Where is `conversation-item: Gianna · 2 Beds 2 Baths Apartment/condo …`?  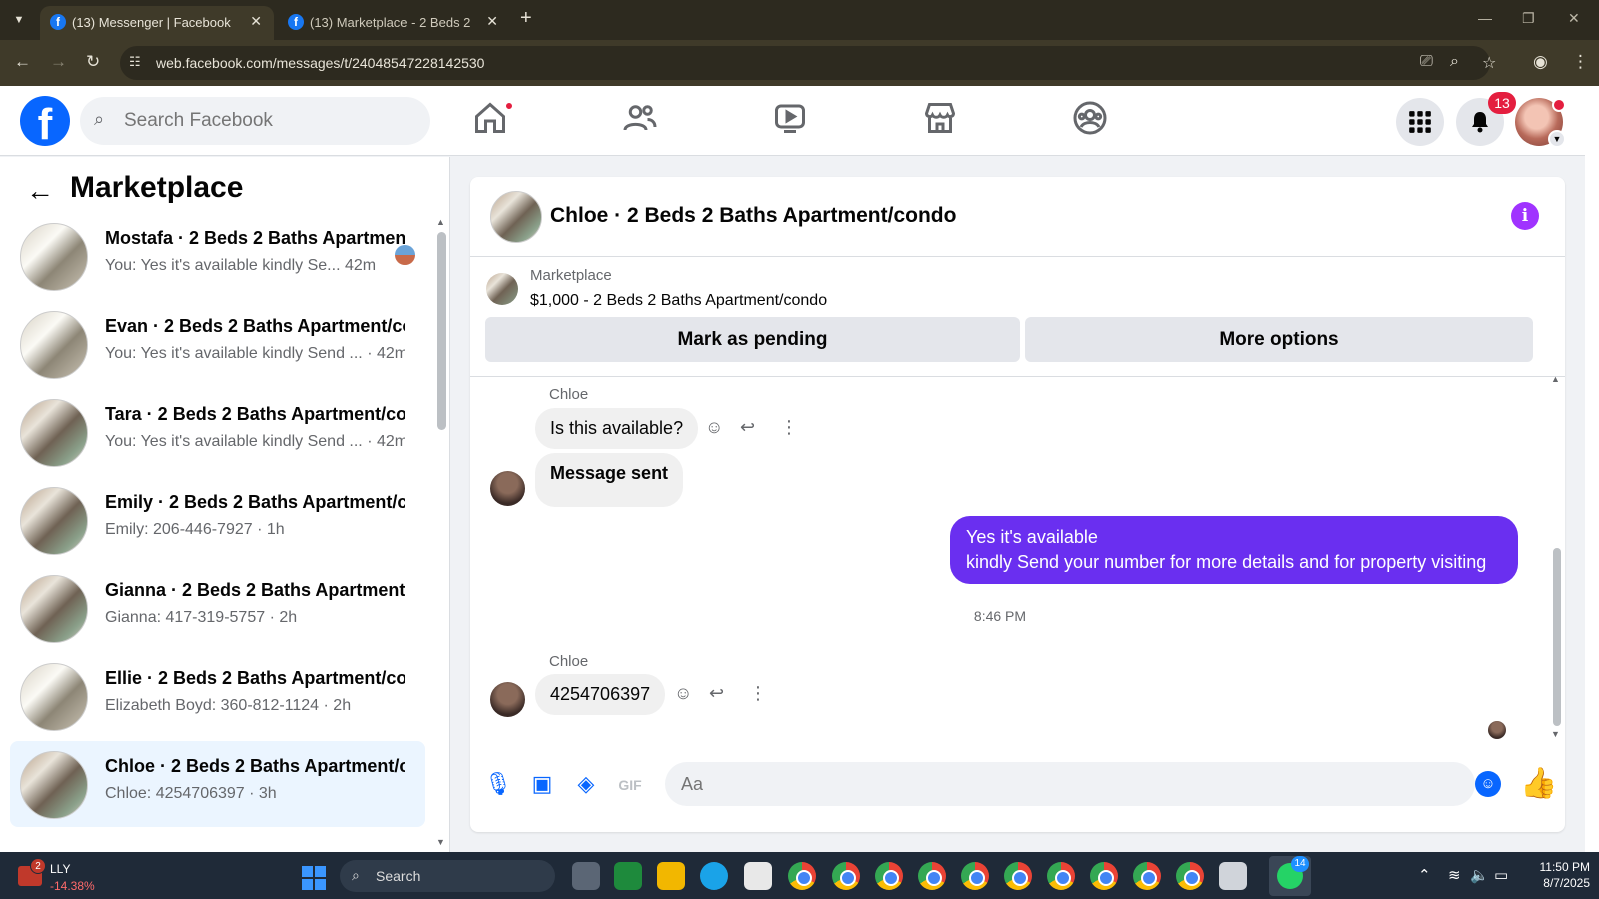
conversation-item: Gianna · 2 Beds 2 Baths Apartment/condo … is located at coordinates (217, 608).